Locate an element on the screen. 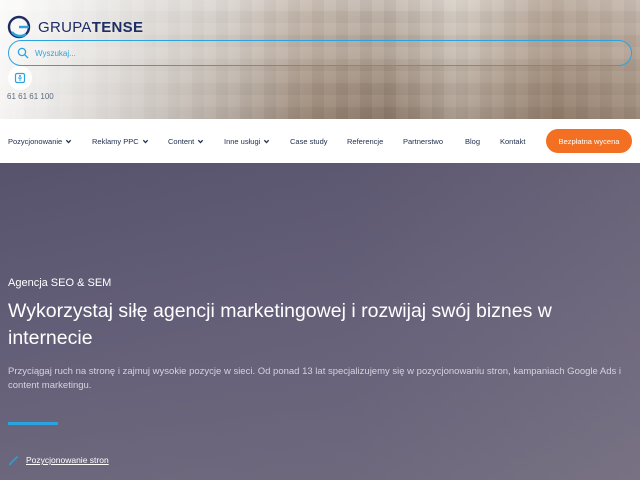  nav-item-partnerstwo: Partnerstwo is located at coordinates (423, 141).